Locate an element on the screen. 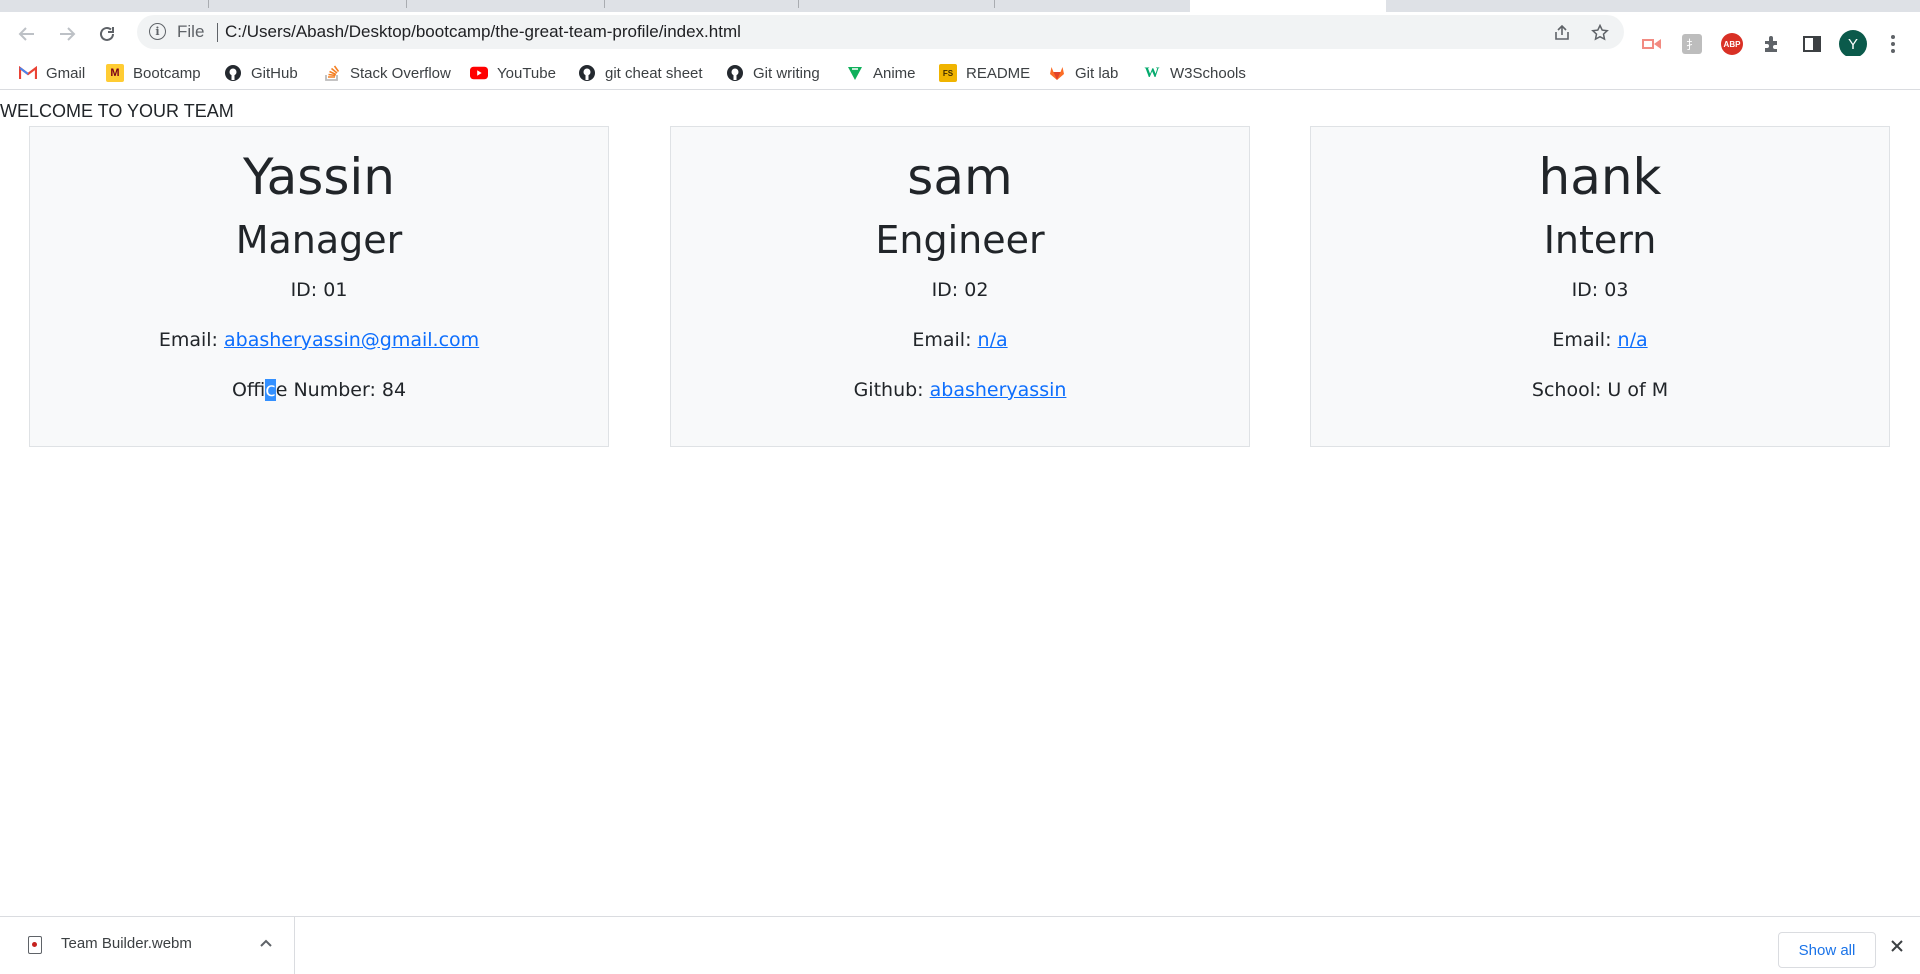 This screenshot has width=1920, height=974. bookmark-label: Bootcamp is located at coordinates (167, 73).